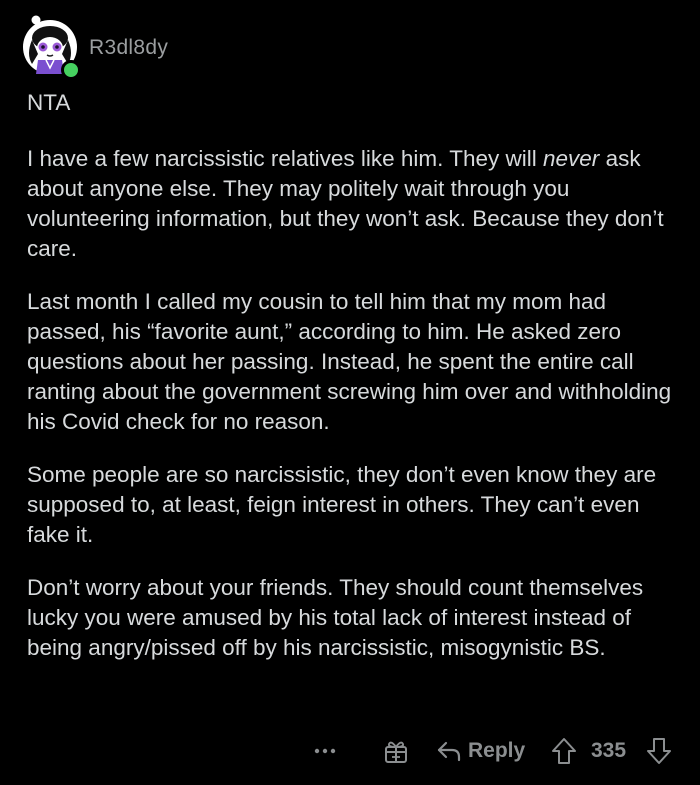 This screenshot has height=785, width=700. I want to click on more-options-button, so click(325, 751).